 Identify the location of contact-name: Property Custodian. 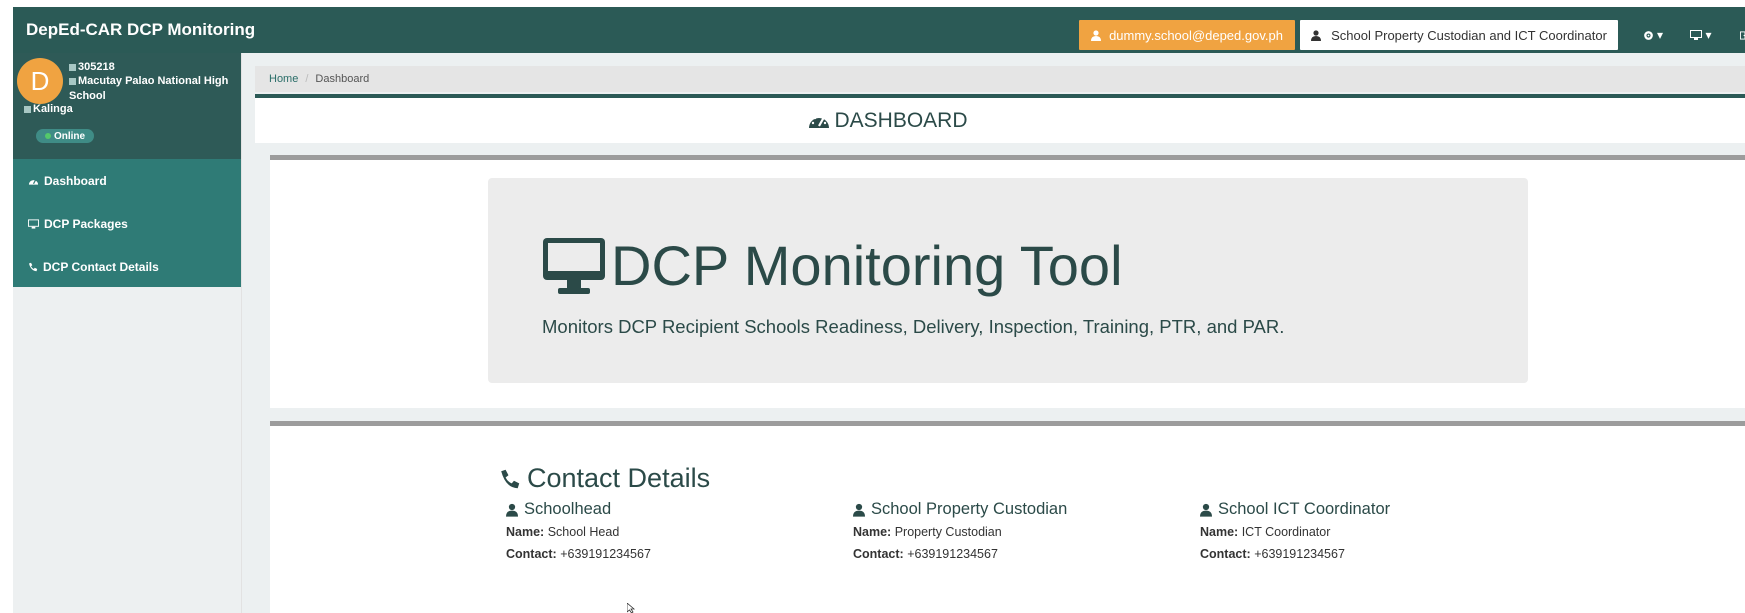
(948, 532).